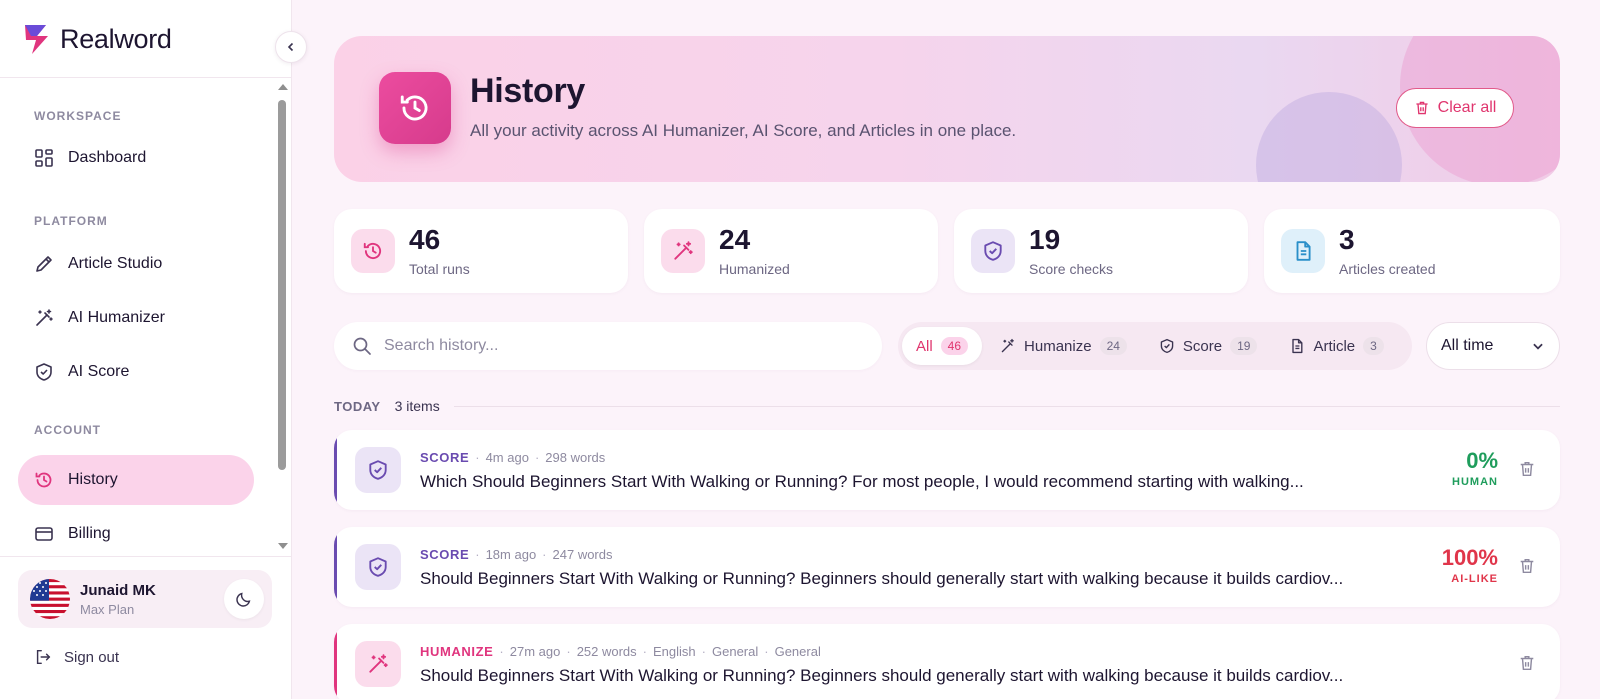 Image resolution: width=1600 pixels, height=699 pixels. I want to click on stat-card-score-checks: 19 Score checks, so click(1101, 251).